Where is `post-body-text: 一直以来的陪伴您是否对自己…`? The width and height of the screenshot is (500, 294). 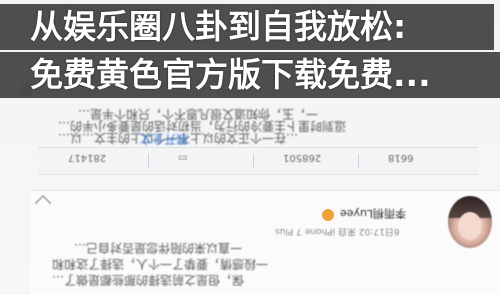 post-body-text: 一直以来的陪伴您是否对自己… is located at coordinates (158, 248).